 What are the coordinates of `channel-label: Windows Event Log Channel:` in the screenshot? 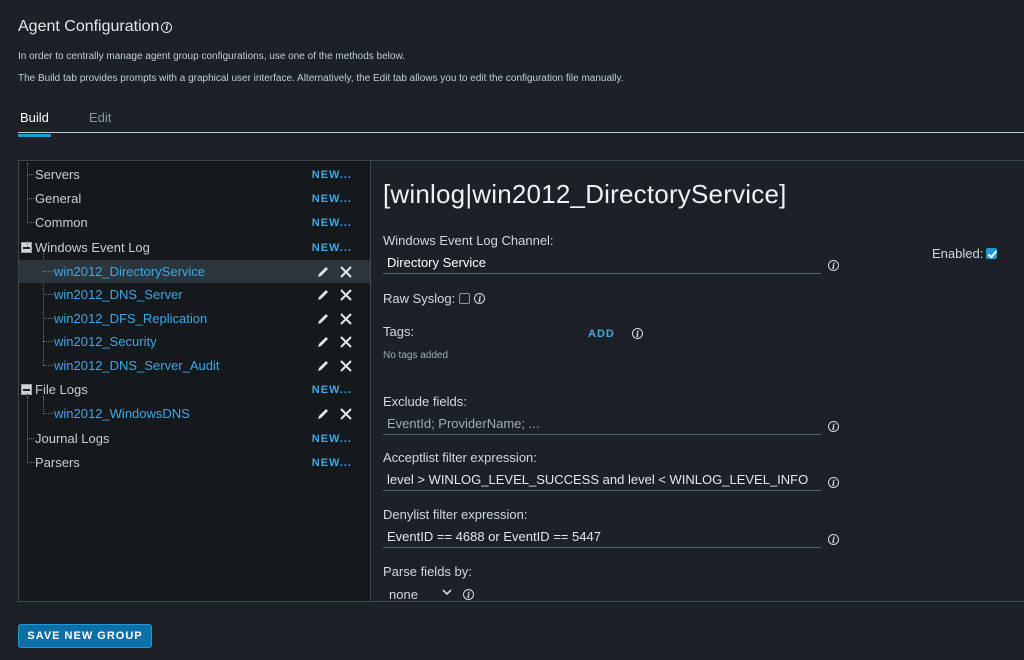 It's located at (468, 240).